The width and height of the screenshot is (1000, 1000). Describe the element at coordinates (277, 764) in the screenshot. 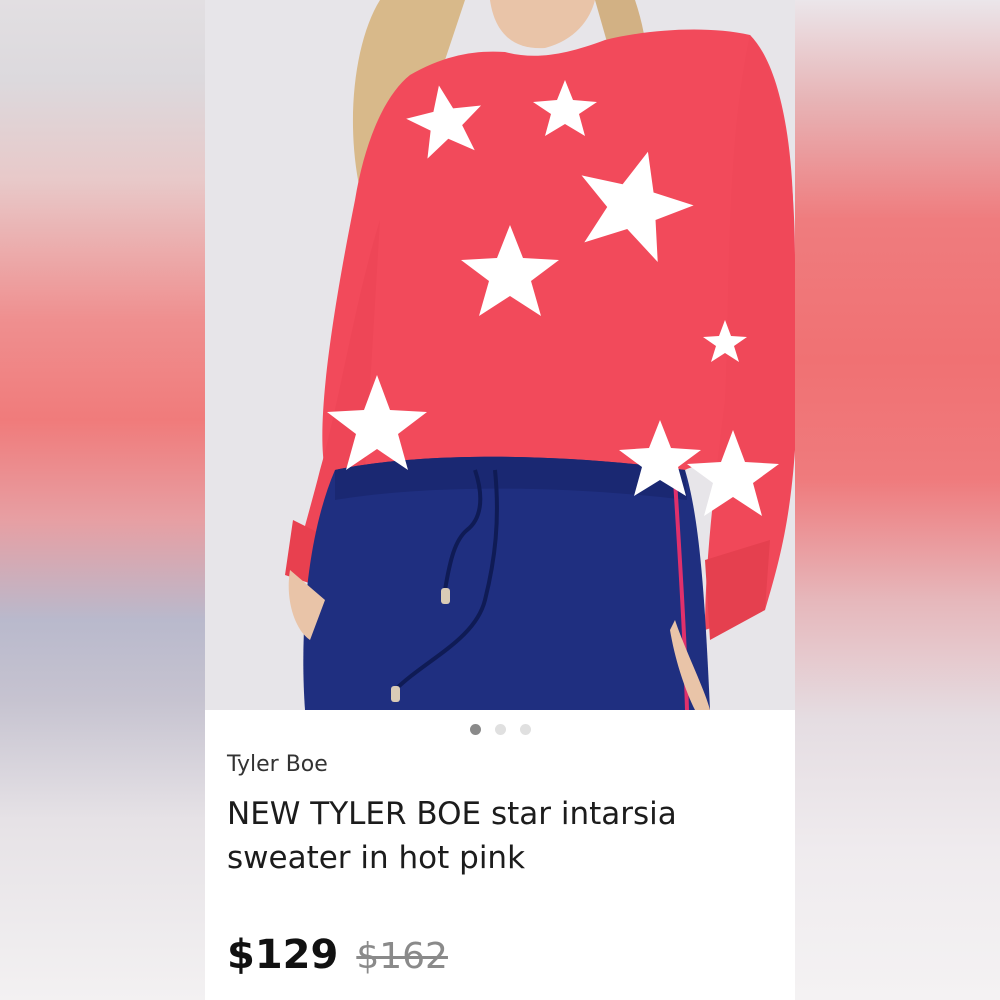

I see `brand-name: Tyler Boe` at that location.